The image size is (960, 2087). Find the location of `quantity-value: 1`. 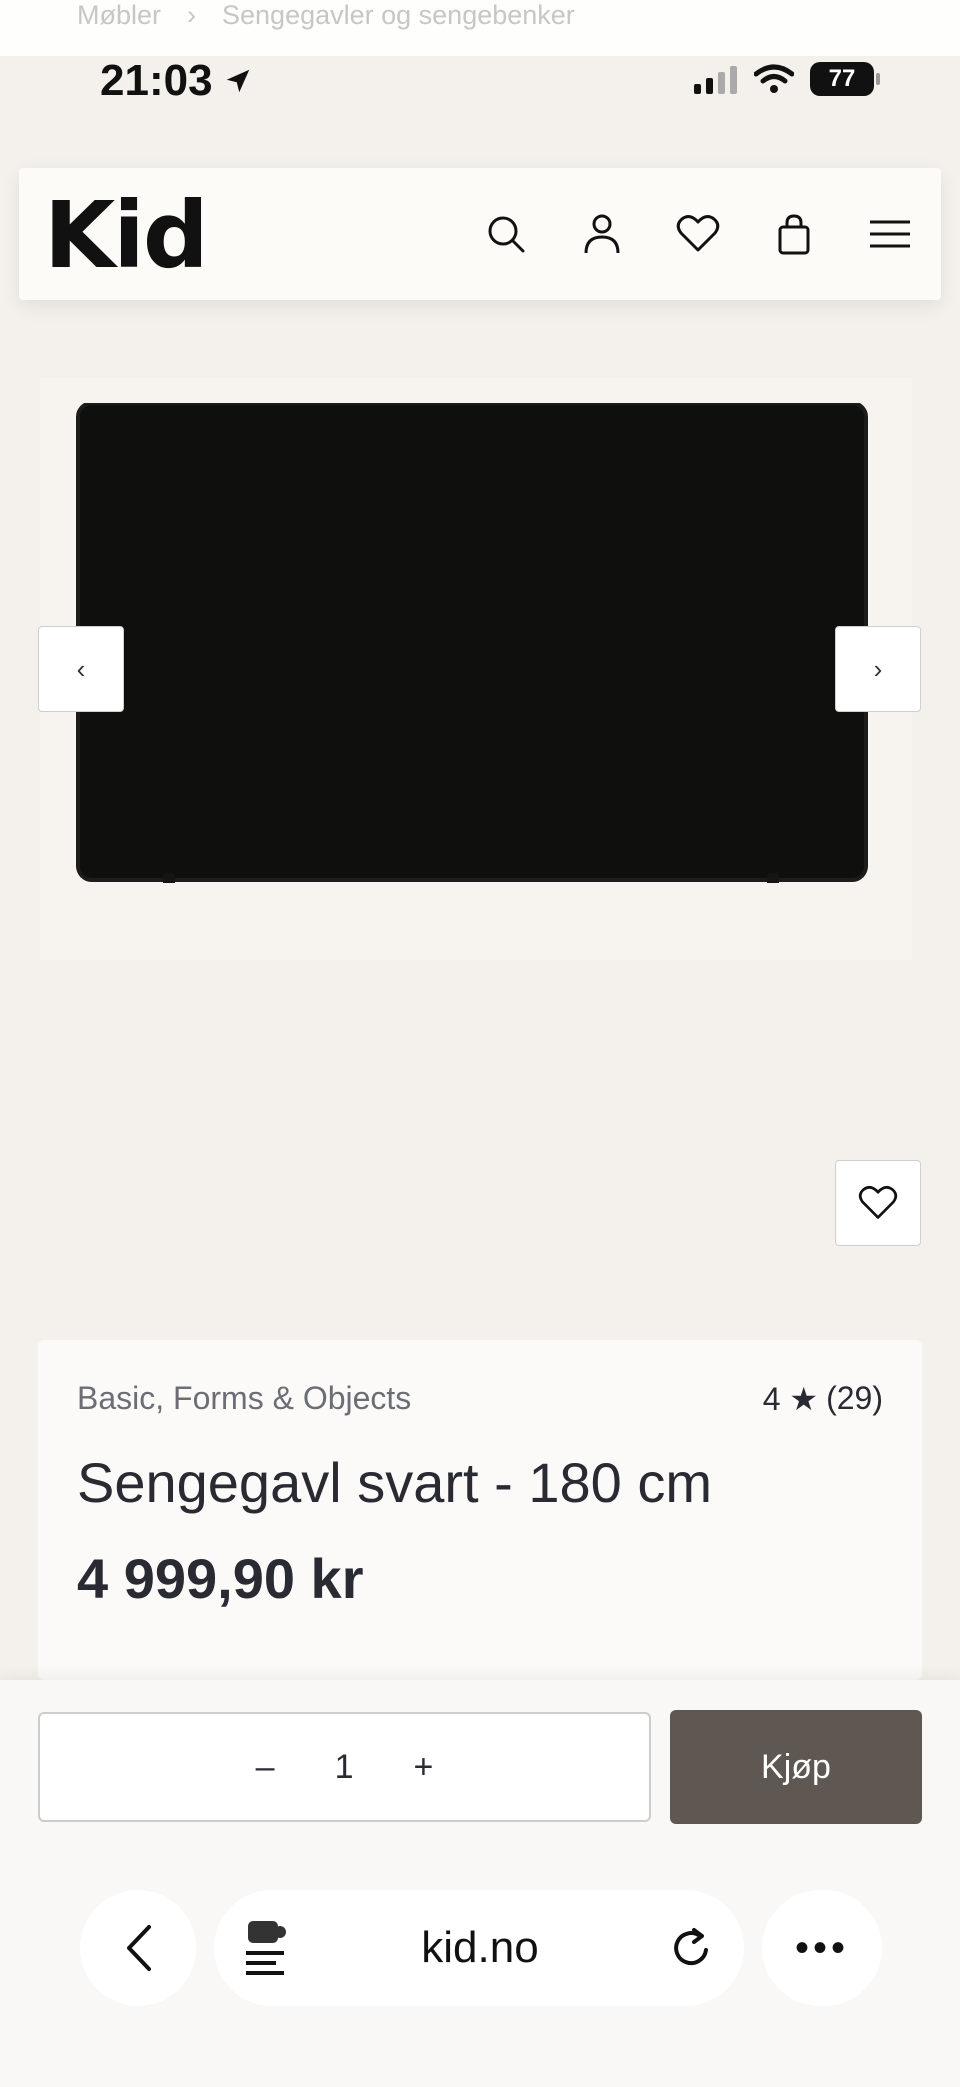

quantity-value: 1 is located at coordinates (344, 1767).